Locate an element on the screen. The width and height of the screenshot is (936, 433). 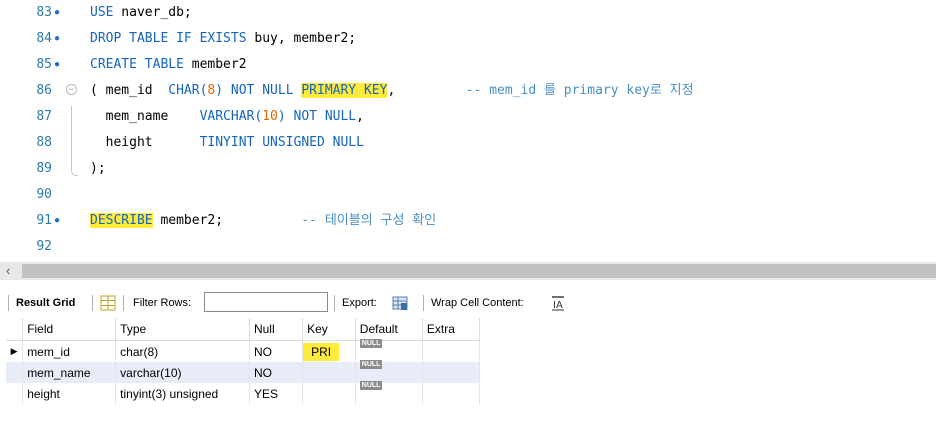
code-text: CREATE TABLE member2 is located at coordinates (168, 65).